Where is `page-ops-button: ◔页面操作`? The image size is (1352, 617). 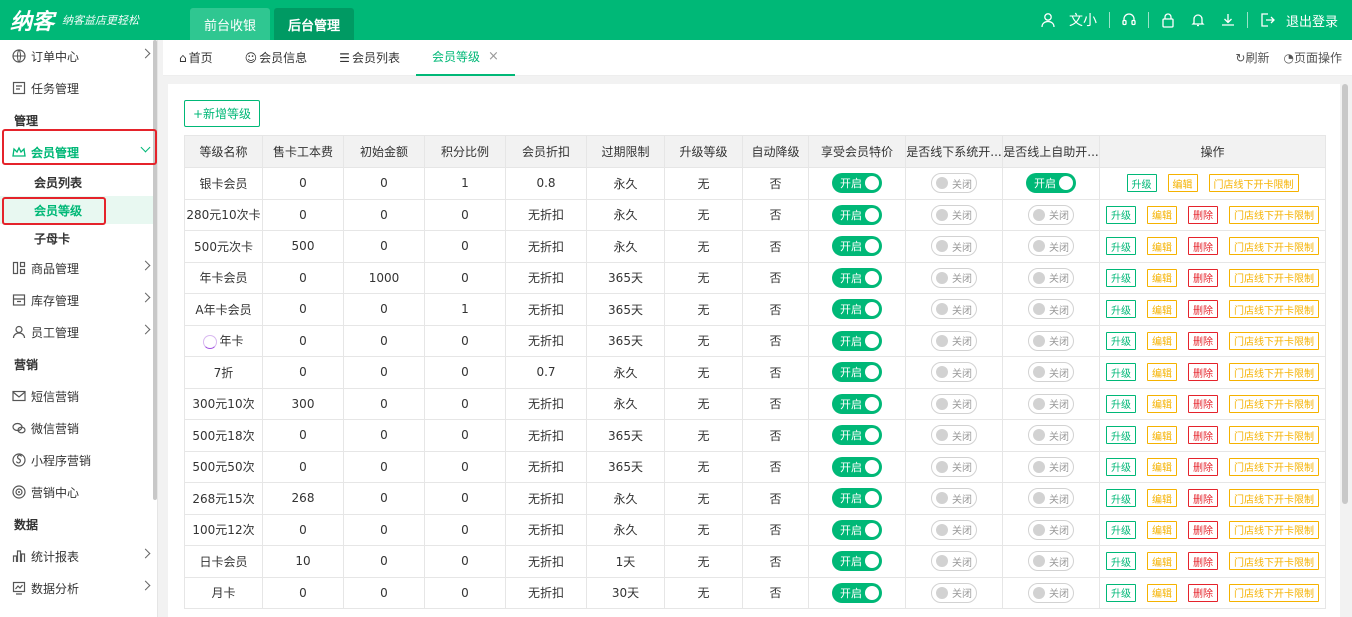
page-ops-button: ◔页面操作 is located at coordinates (1313, 57).